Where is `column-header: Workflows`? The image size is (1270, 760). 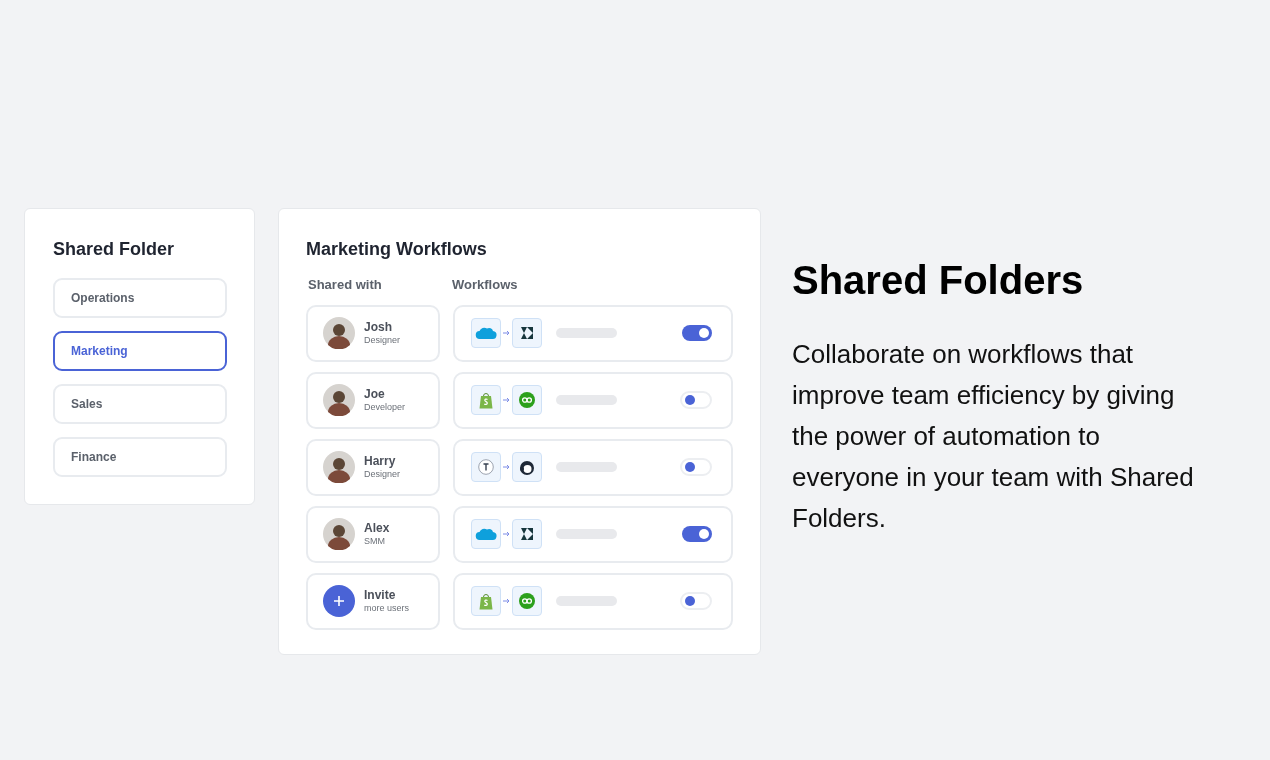 column-header: Workflows is located at coordinates (485, 285).